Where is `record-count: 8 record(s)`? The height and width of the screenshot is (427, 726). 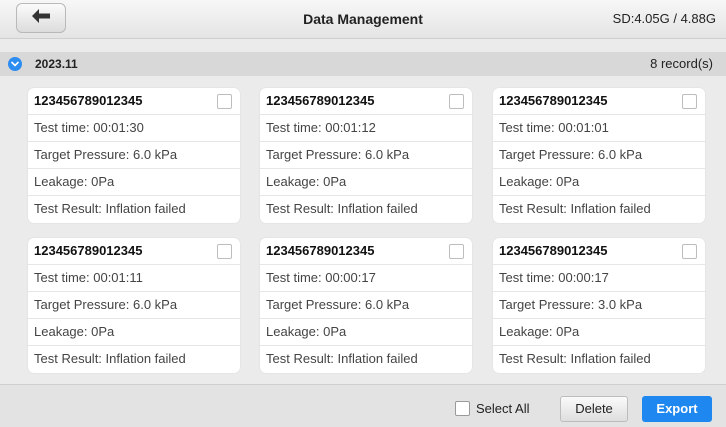 record-count: 8 record(s) is located at coordinates (681, 63).